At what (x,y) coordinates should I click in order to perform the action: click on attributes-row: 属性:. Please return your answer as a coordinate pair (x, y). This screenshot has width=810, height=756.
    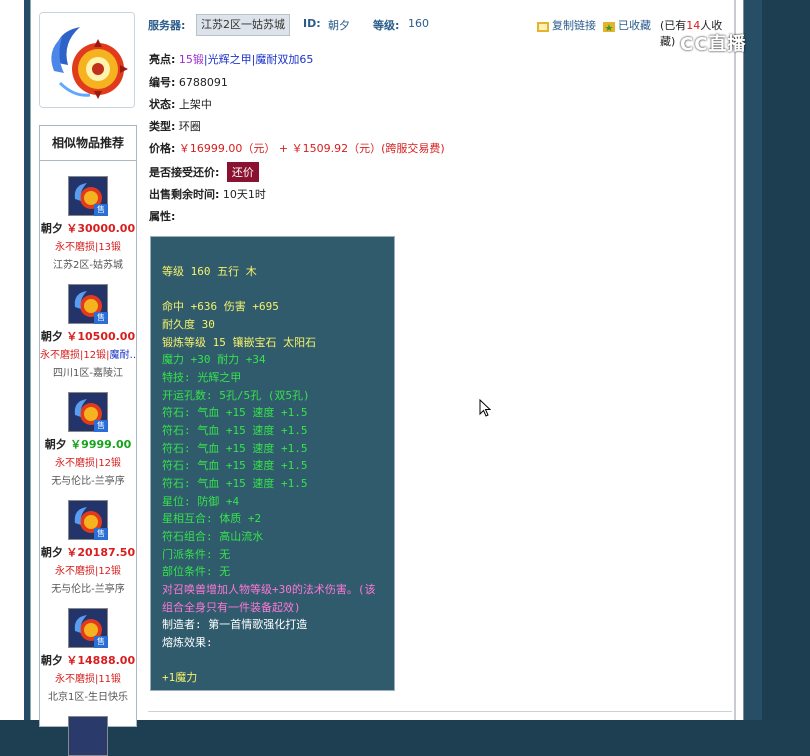
    Looking at the image, I should click on (162, 216).